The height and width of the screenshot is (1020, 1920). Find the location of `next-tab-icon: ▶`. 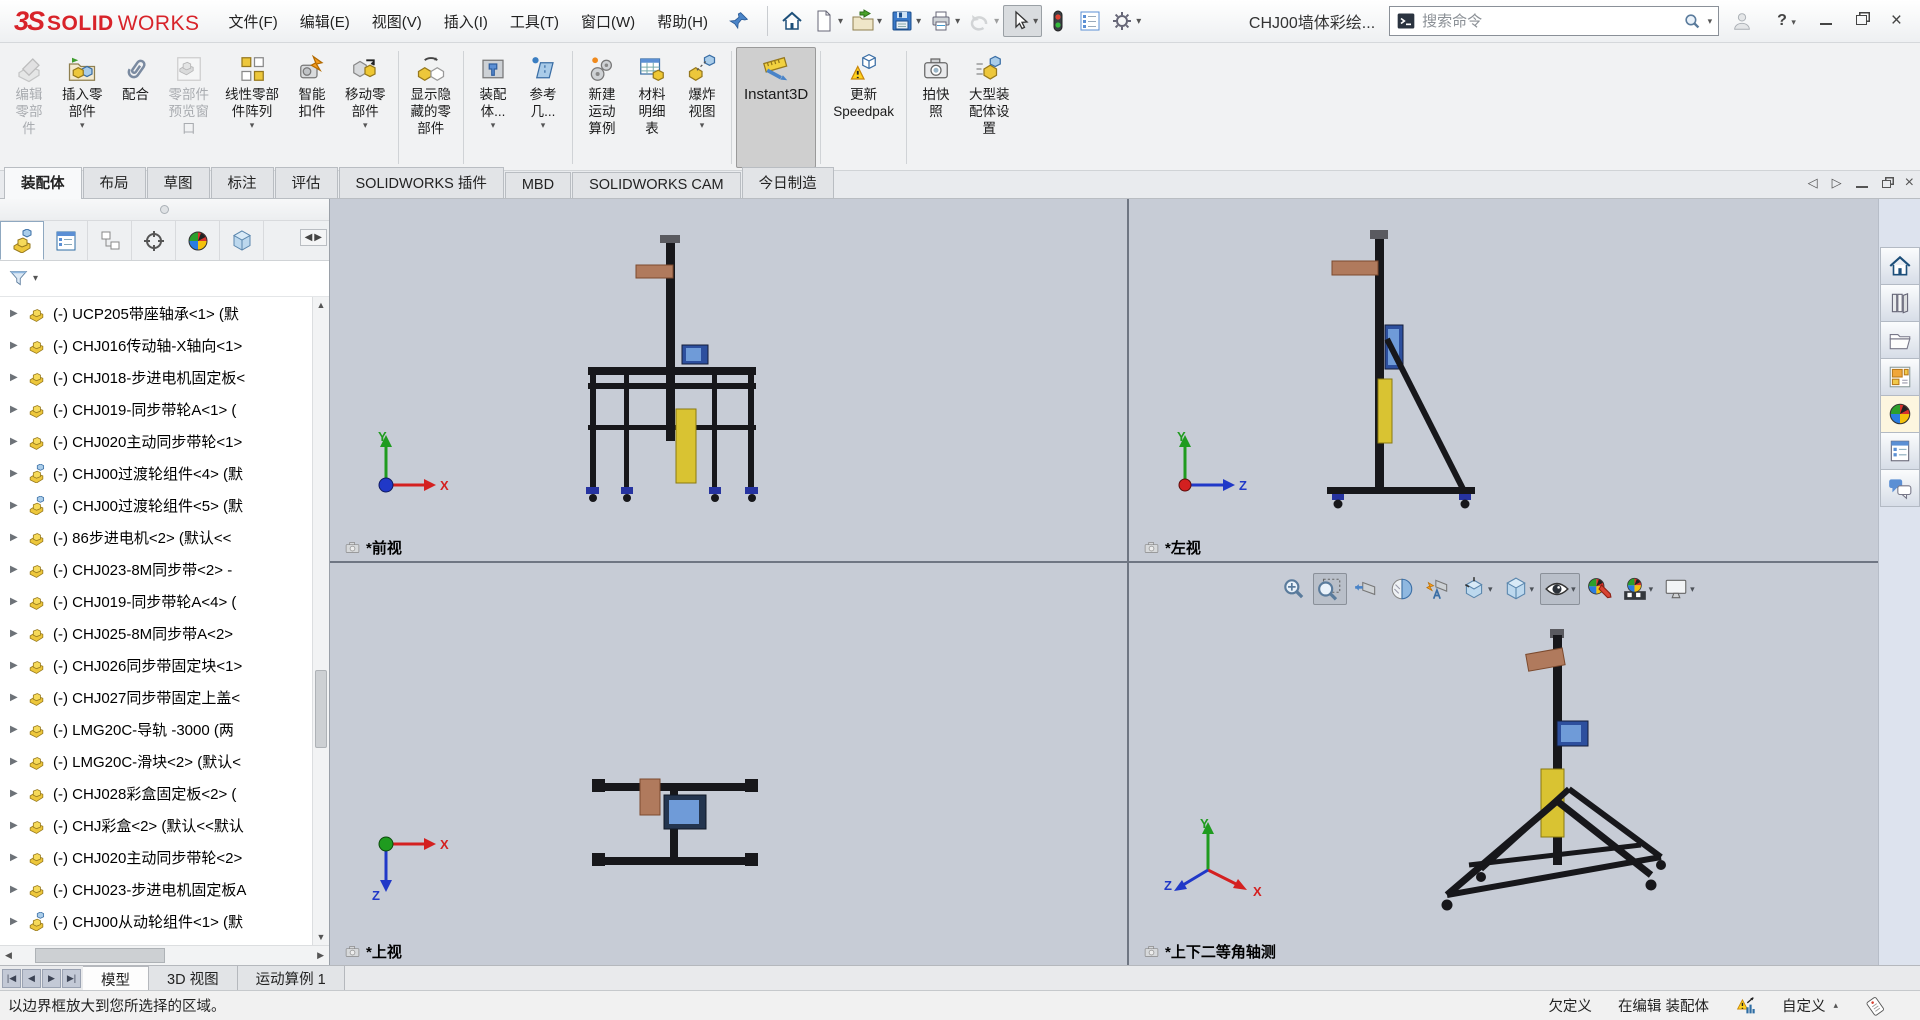

next-tab-icon: ▶ is located at coordinates (51, 978).